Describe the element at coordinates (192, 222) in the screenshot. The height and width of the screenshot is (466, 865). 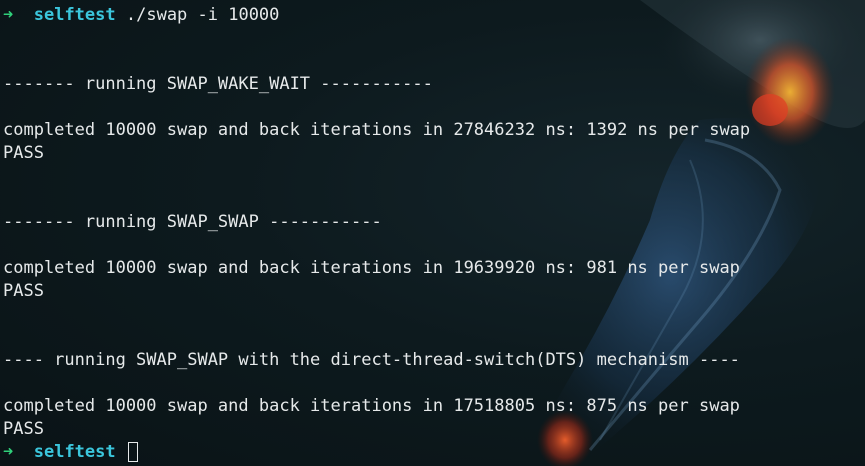
I see `section-header: ------- running SWAP_SWAP -----------` at that location.